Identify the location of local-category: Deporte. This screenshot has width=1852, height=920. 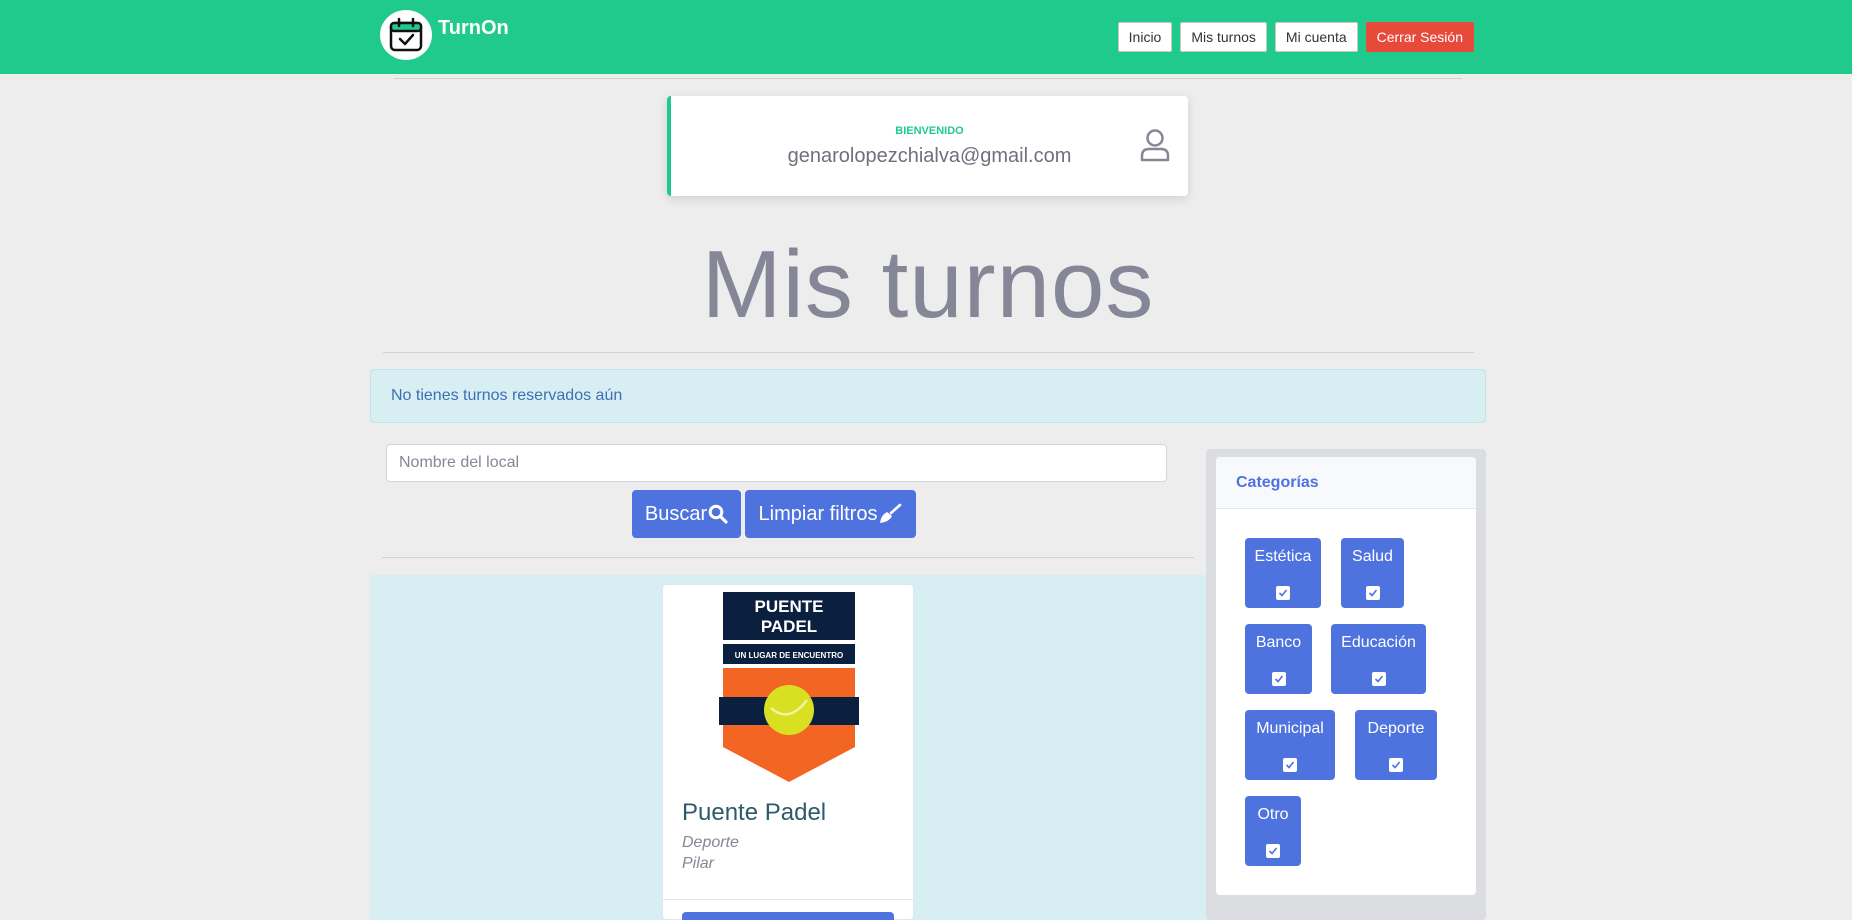
(710, 842).